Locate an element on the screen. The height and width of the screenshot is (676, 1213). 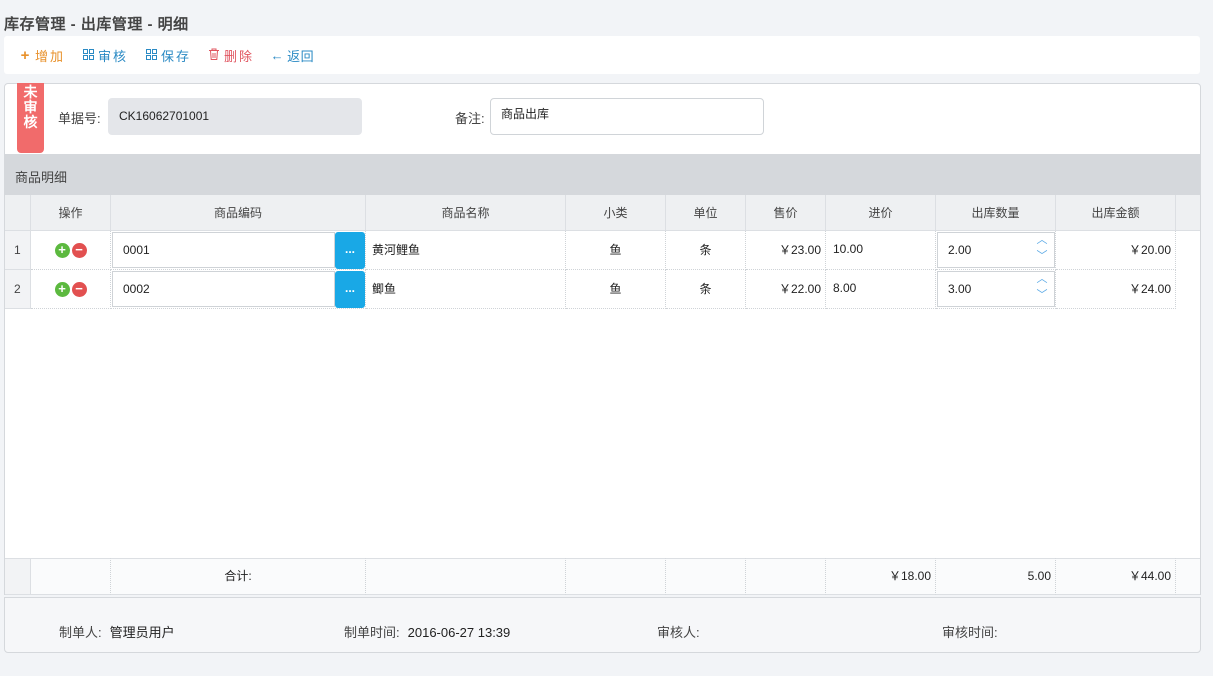
amount-cell: ￥20.00 is located at coordinates (1116, 250).